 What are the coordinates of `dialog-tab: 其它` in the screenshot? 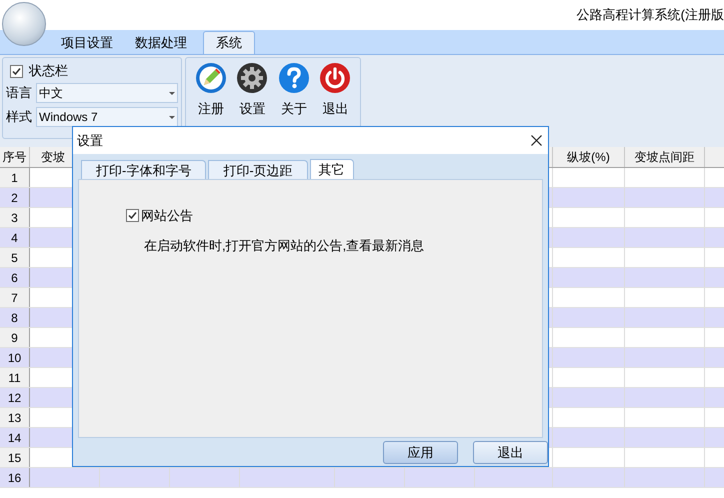 It's located at (332, 169).